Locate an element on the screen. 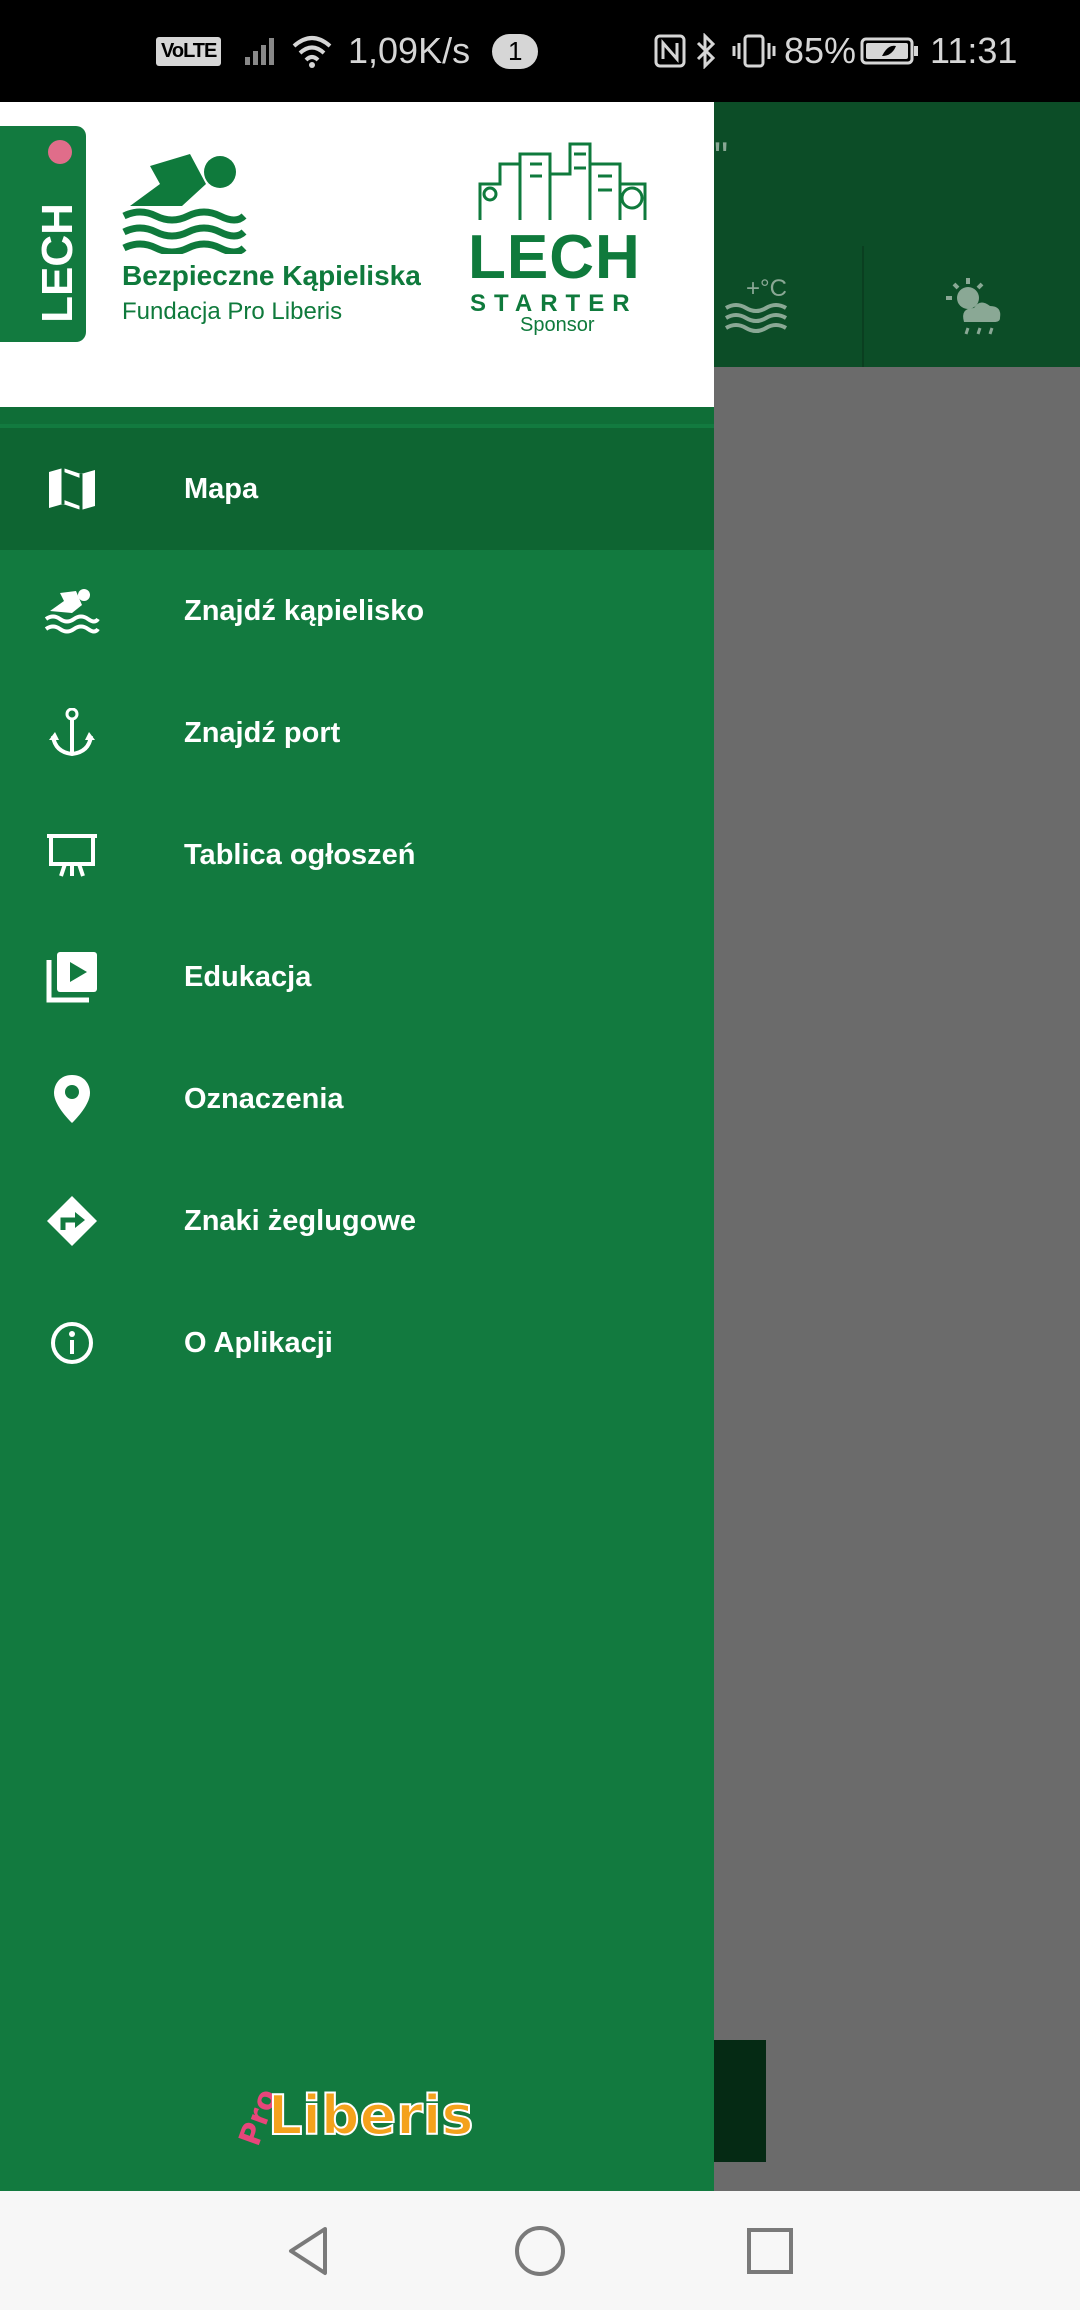 This screenshot has height=2310, width=1080. bluetooth-icon is located at coordinates (706, 51).